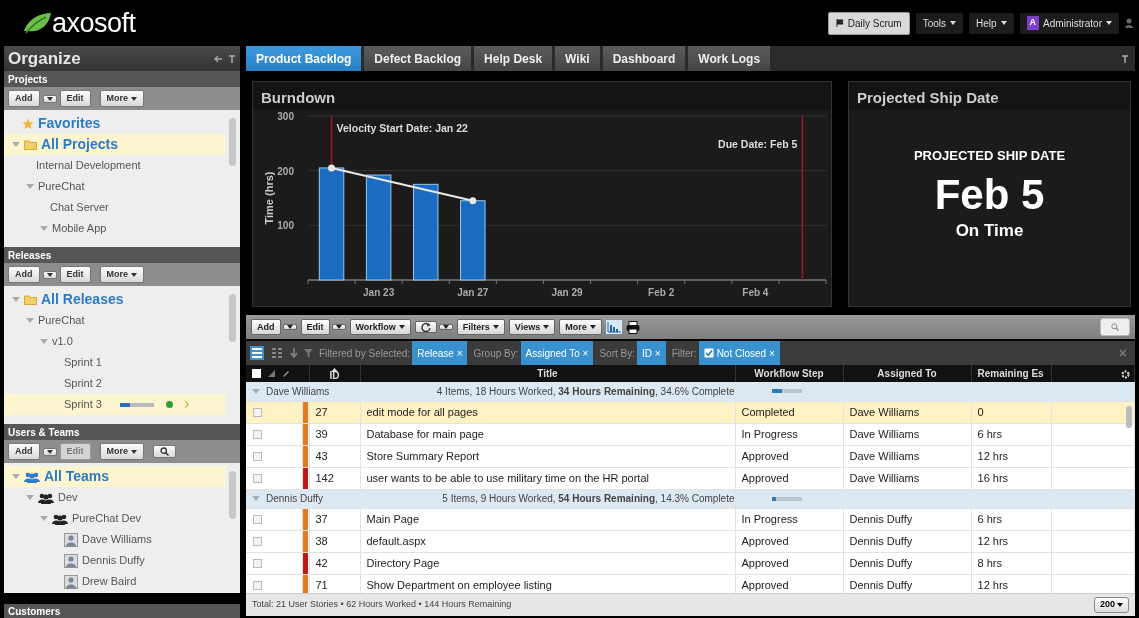 Image resolution: width=1139 pixels, height=618 pixels. I want to click on print-icon, so click(632, 327).